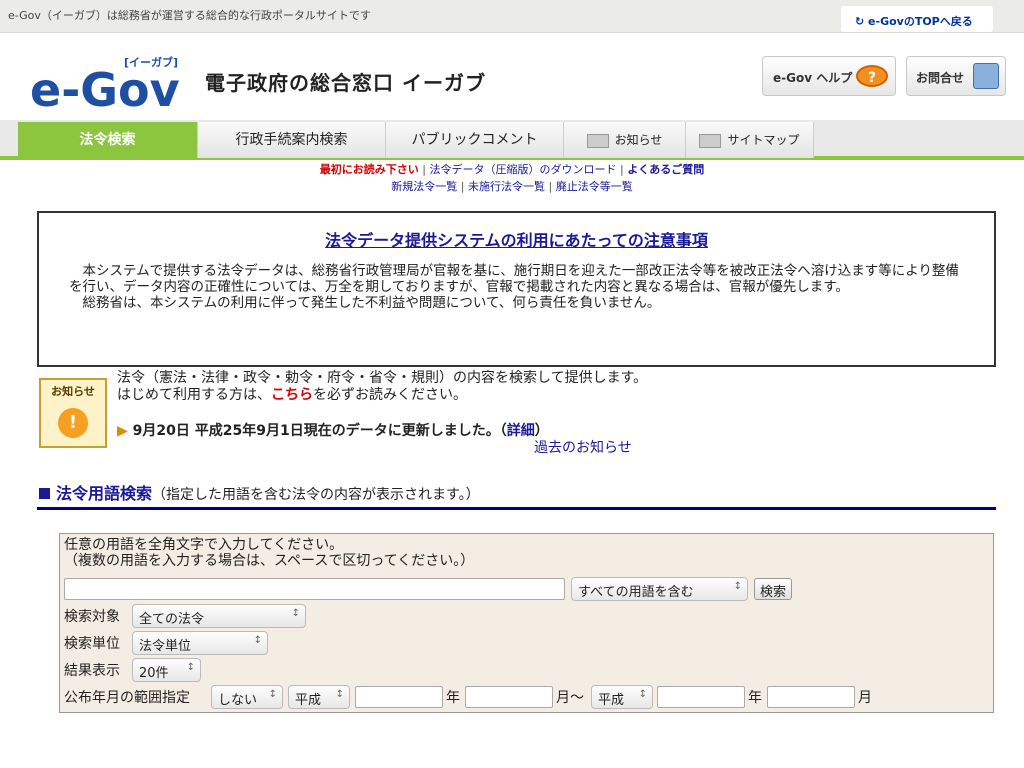 This screenshot has width=1024, height=768. I want to click on contact-button: お問合せ, so click(956, 76).